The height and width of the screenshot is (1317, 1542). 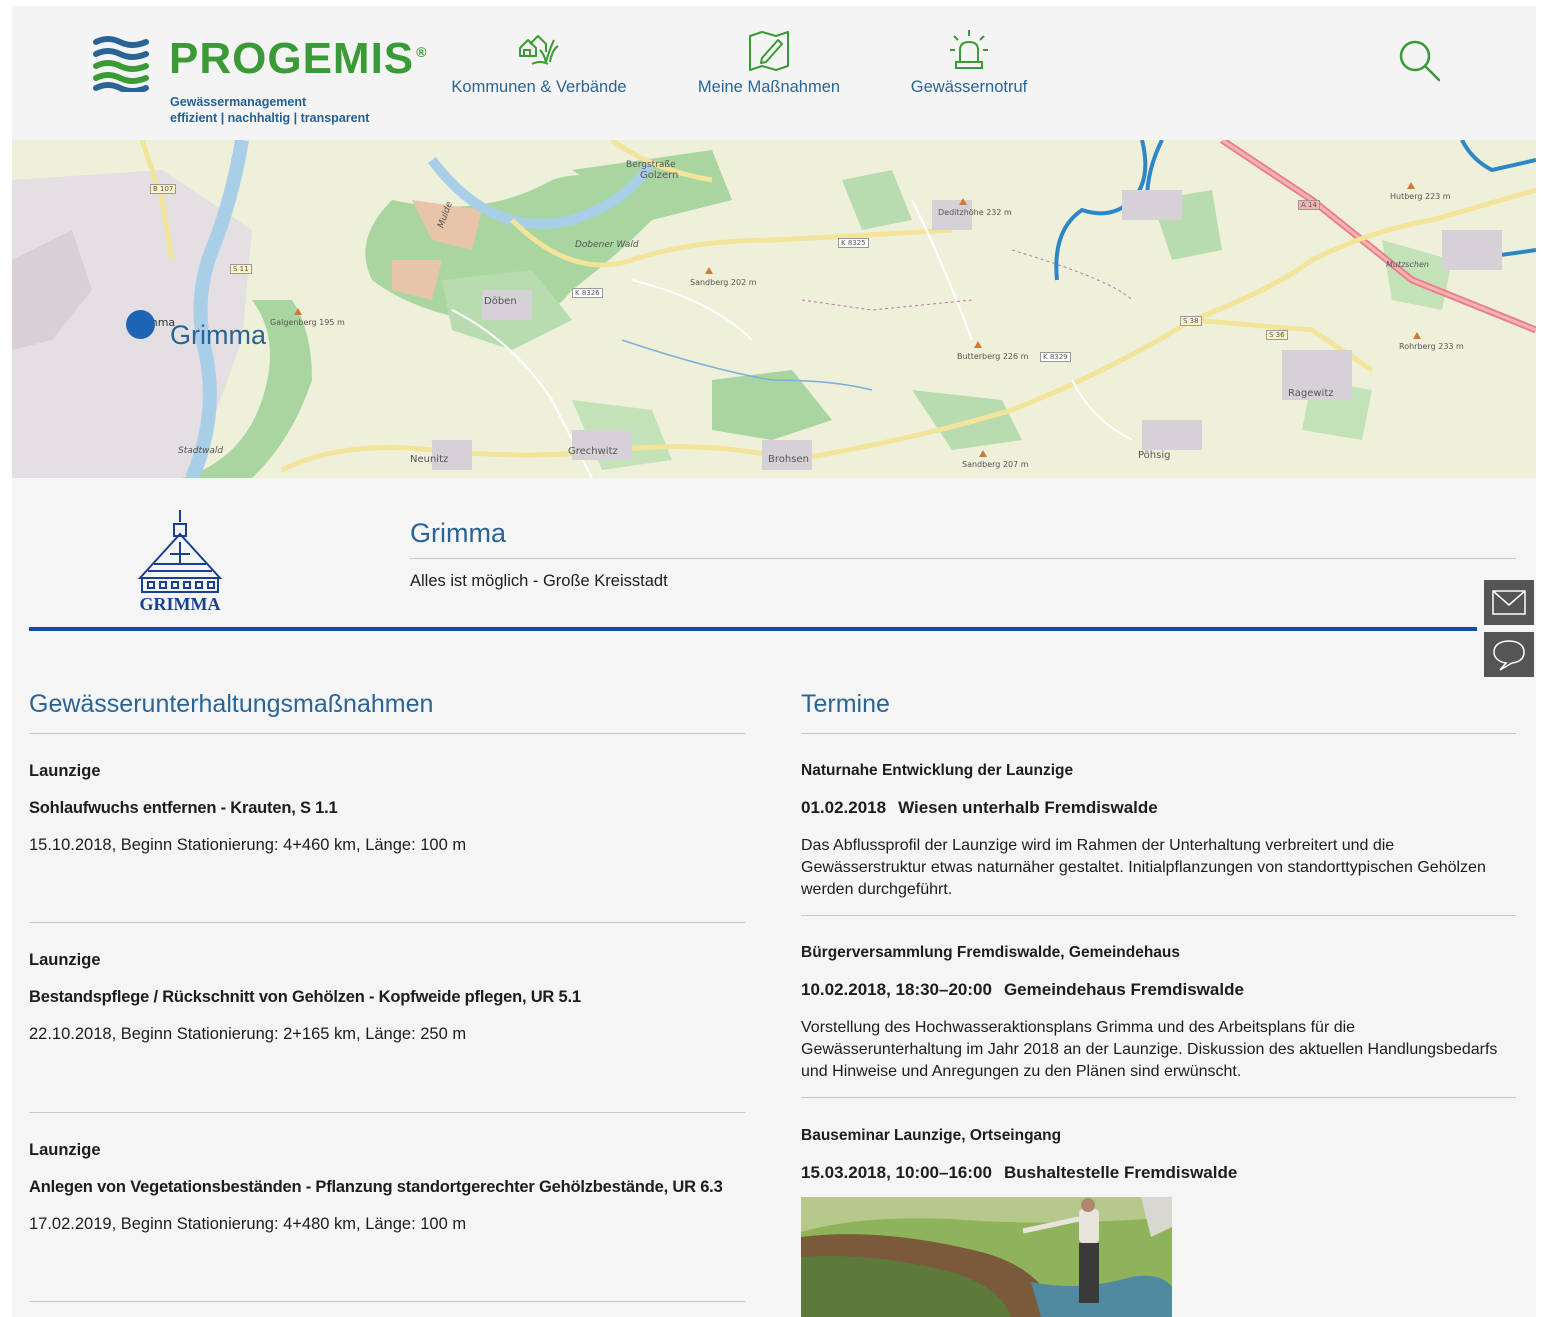 I want to click on map-label: Grechwitz, so click(x=593, y=451).